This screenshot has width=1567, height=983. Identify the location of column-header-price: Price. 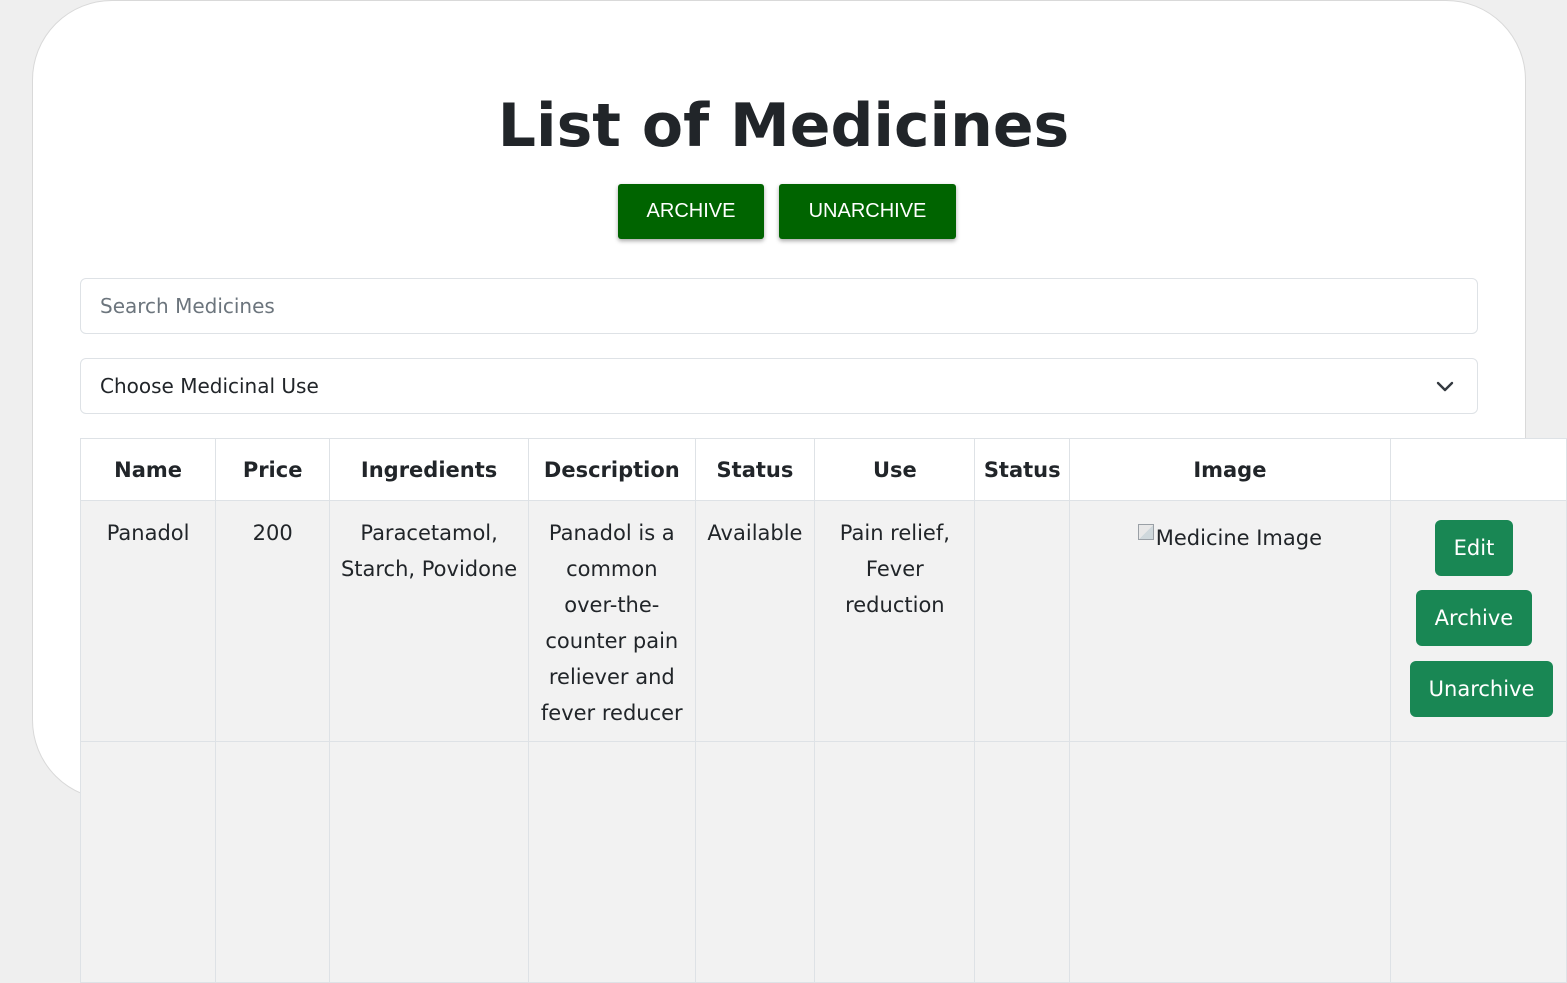
(273, 469).